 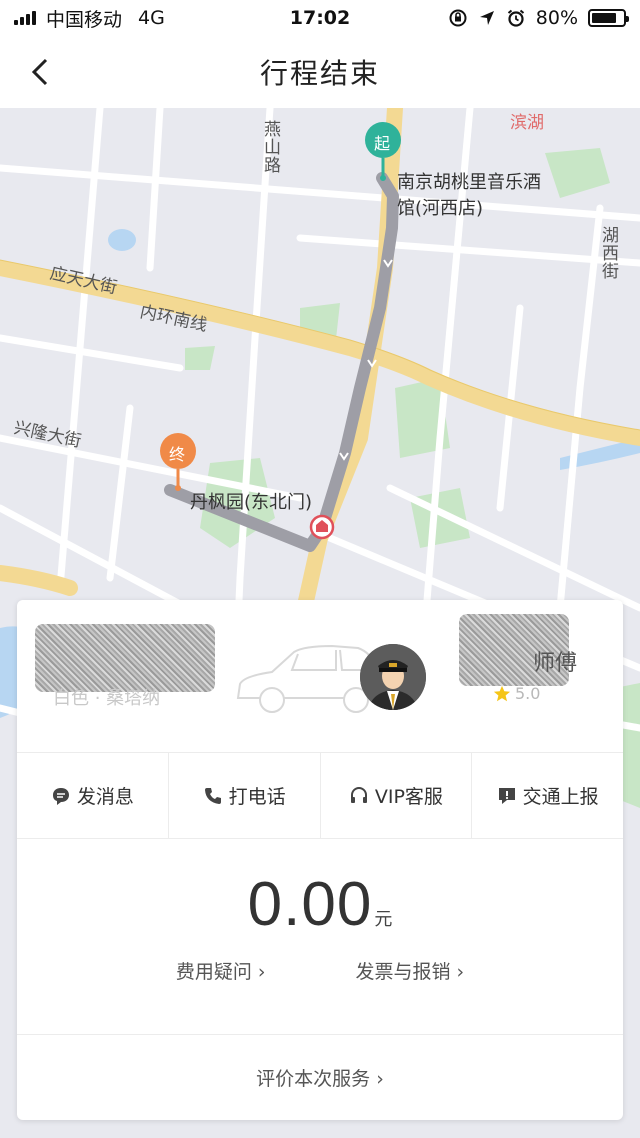 I want to click on phone-icon, so click(x=212, y=795).